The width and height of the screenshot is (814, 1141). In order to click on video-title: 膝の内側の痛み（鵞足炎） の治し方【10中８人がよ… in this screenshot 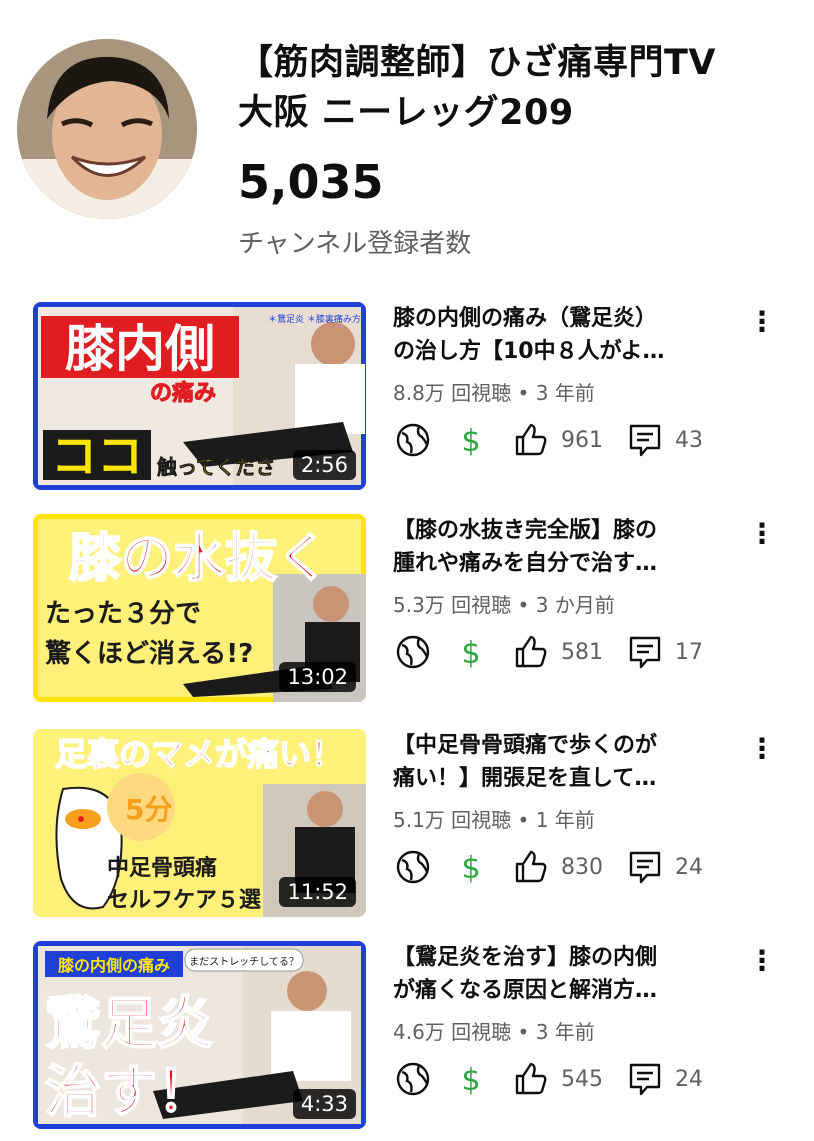, I will do `click(565, 335)`.